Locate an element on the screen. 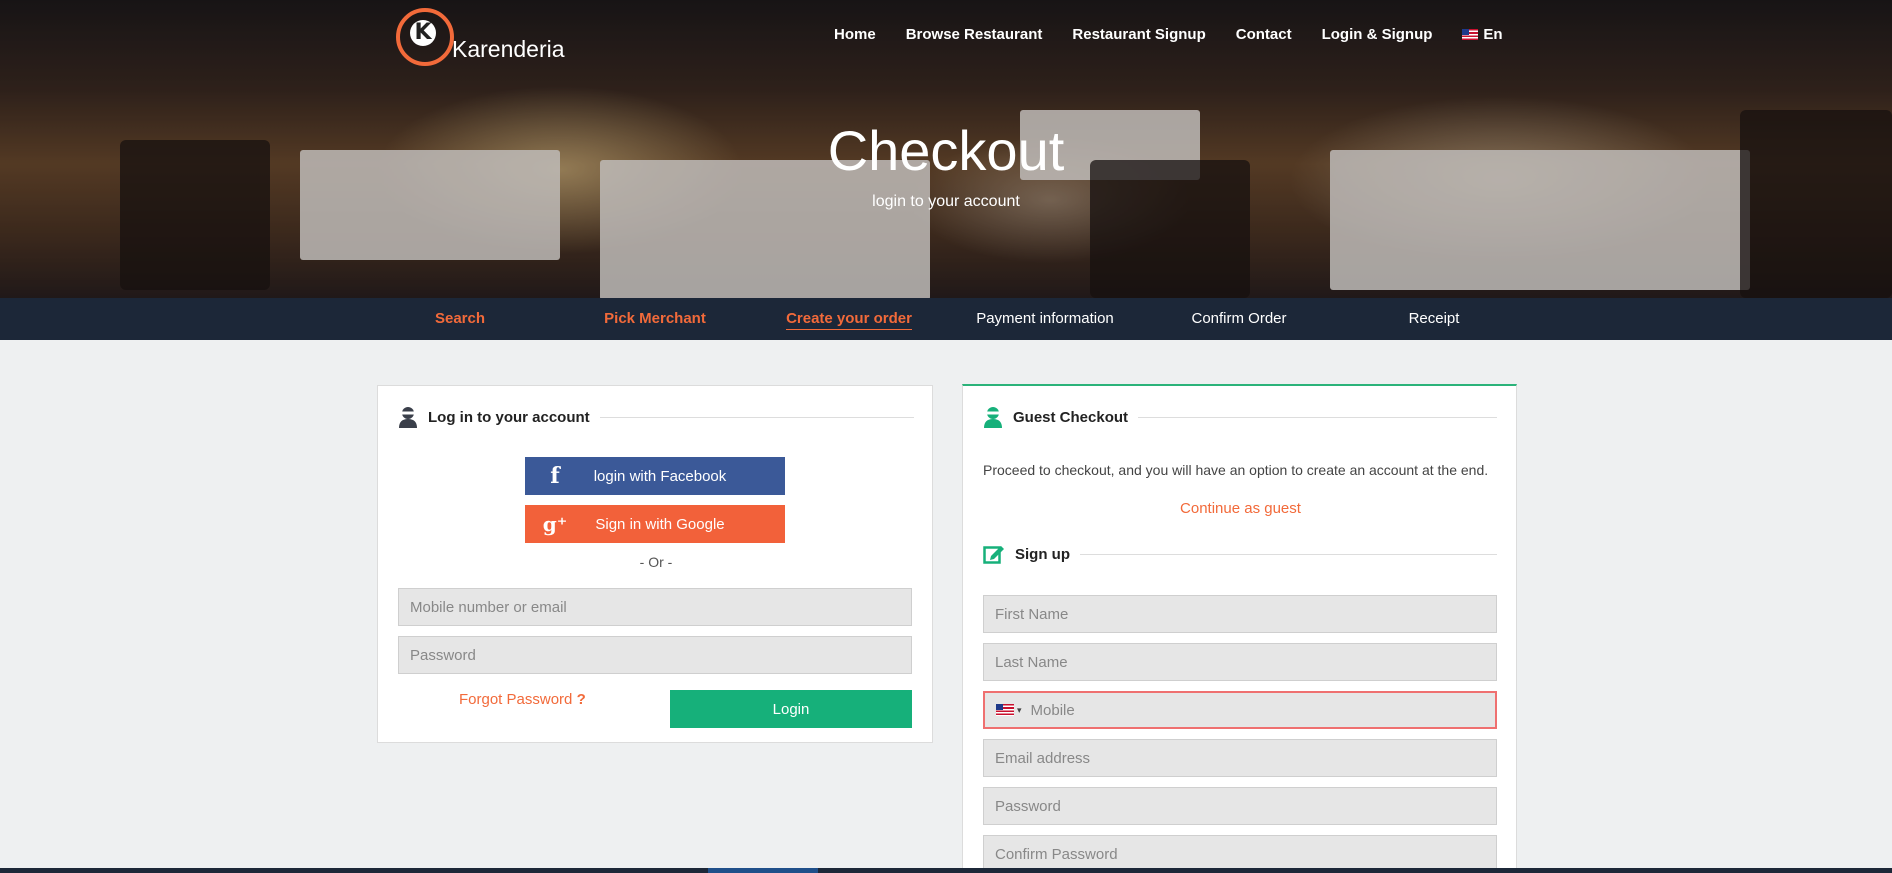 The width and height of the screenshot is (1892, 873). brand-name: Karenderia is located at coordinates (508, 49).